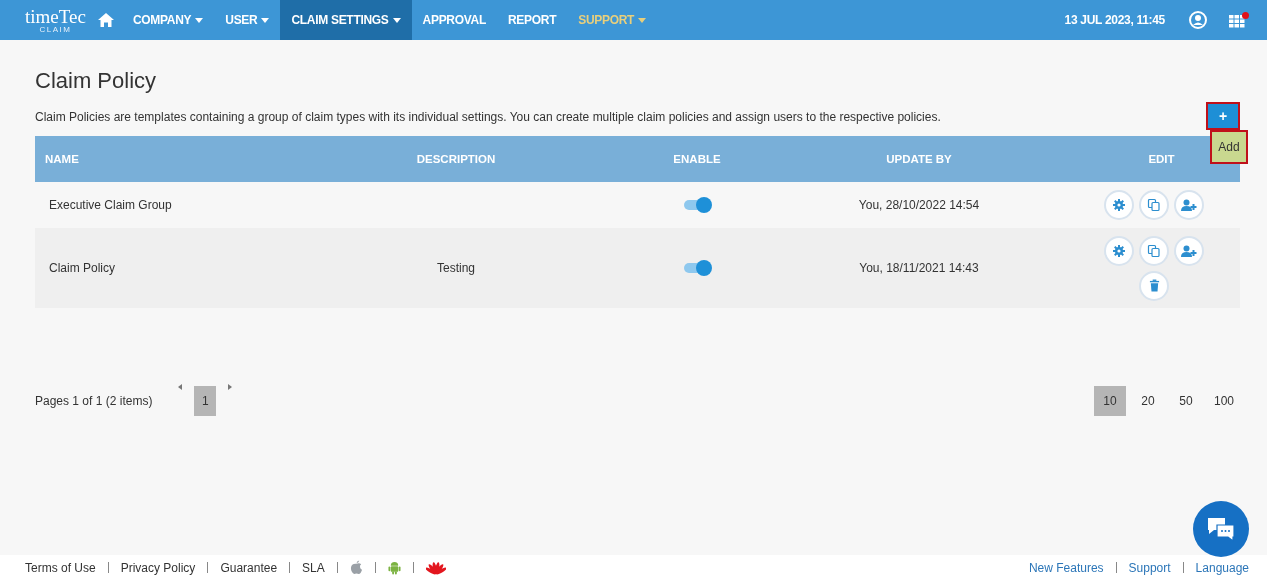  I want to click on column-header: UPDATE BY, so click(919, 159).